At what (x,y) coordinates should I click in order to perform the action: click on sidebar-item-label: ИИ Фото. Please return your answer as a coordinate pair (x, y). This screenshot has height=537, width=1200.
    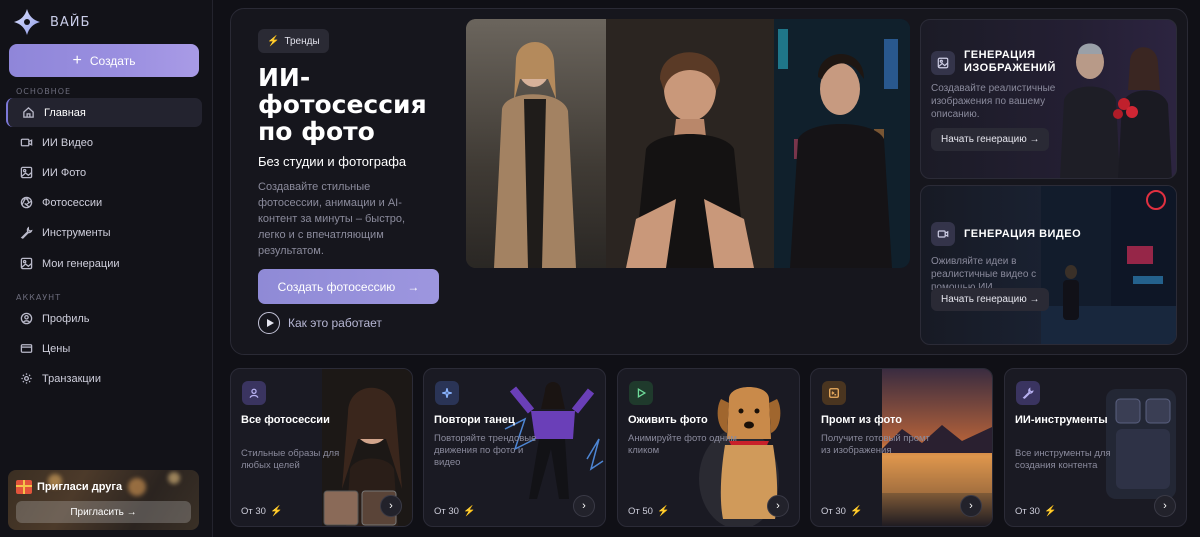
    Looking at the image, I should click on (64, 172).